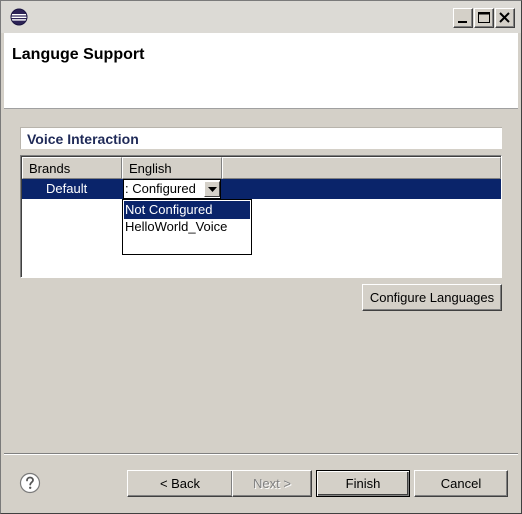 This screenshot has height=514, width=522. Describe the element at coordinates (261, 138) in the screenshot. I see `section-header: Voice Interaction` at that location.